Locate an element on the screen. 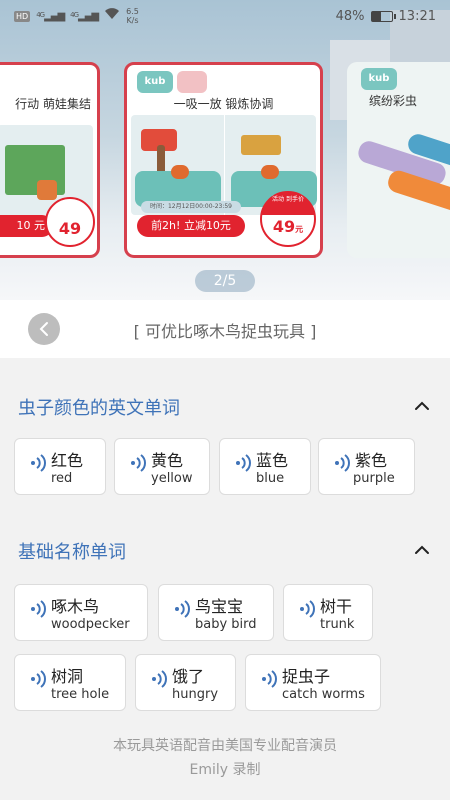  word-chip: 蓝色 blue is located at coordinates (265, 466).